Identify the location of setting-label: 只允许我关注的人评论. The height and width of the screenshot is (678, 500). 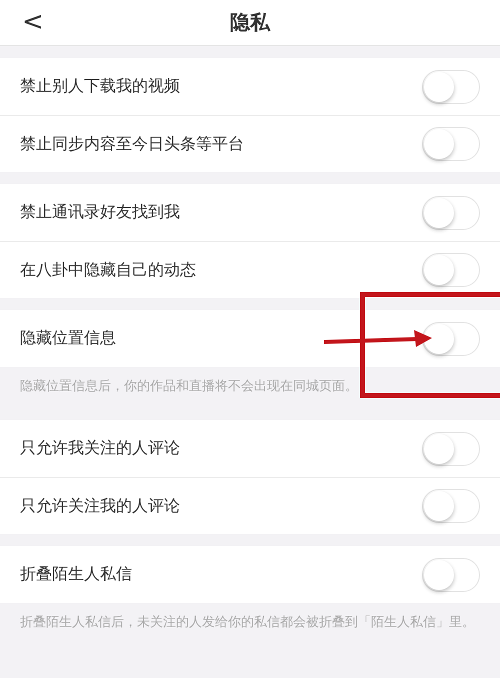
(100, 448).